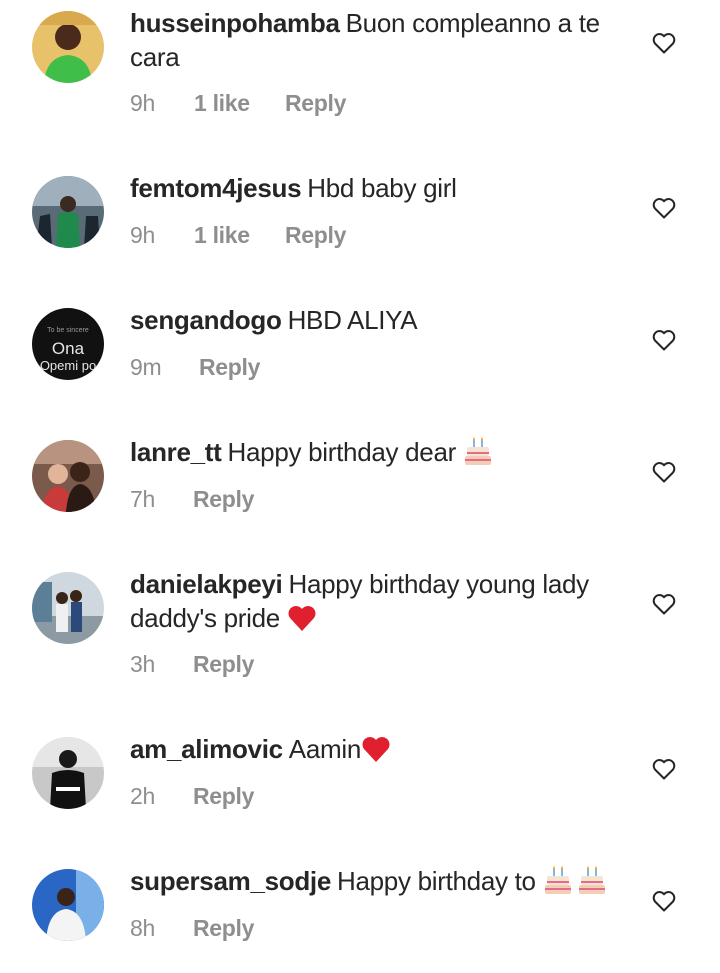 Image resolution: width=720 pixels, height=973 pixels. What do you see at coordinates (176, 452) in the screenshot?
I see `comment-username: lanre_tt` at bounding box center [176, 452].